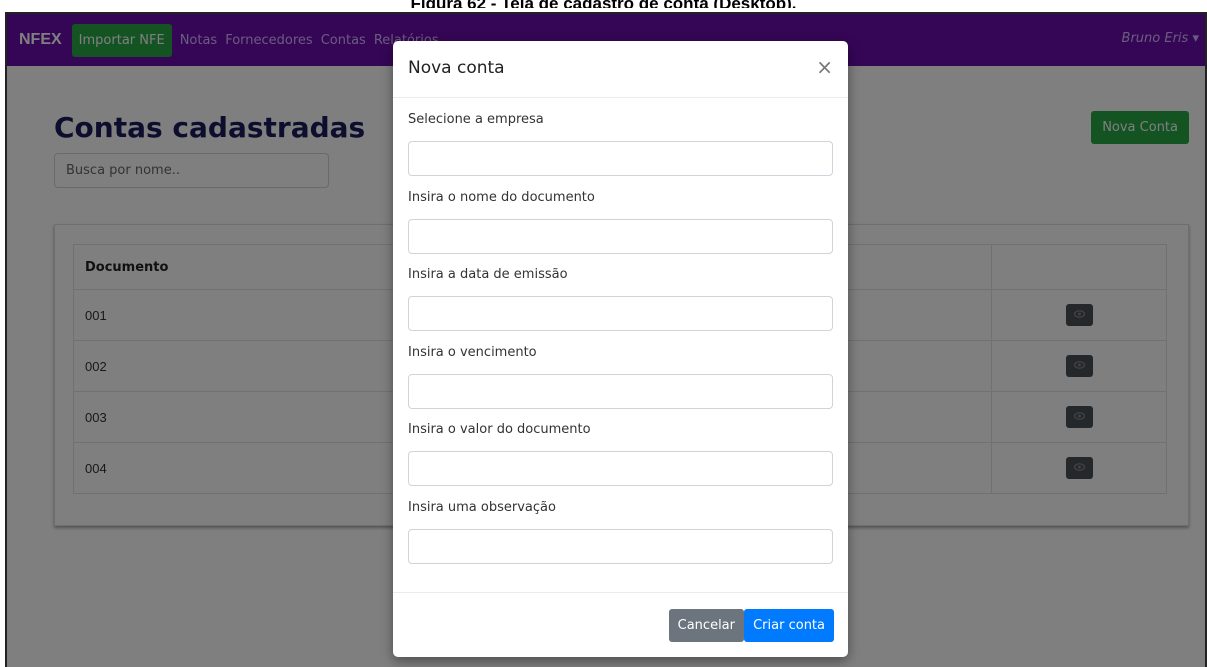  Describe the element at coordinates (620, 158) in the screenshot. I see `company-input` at that location.